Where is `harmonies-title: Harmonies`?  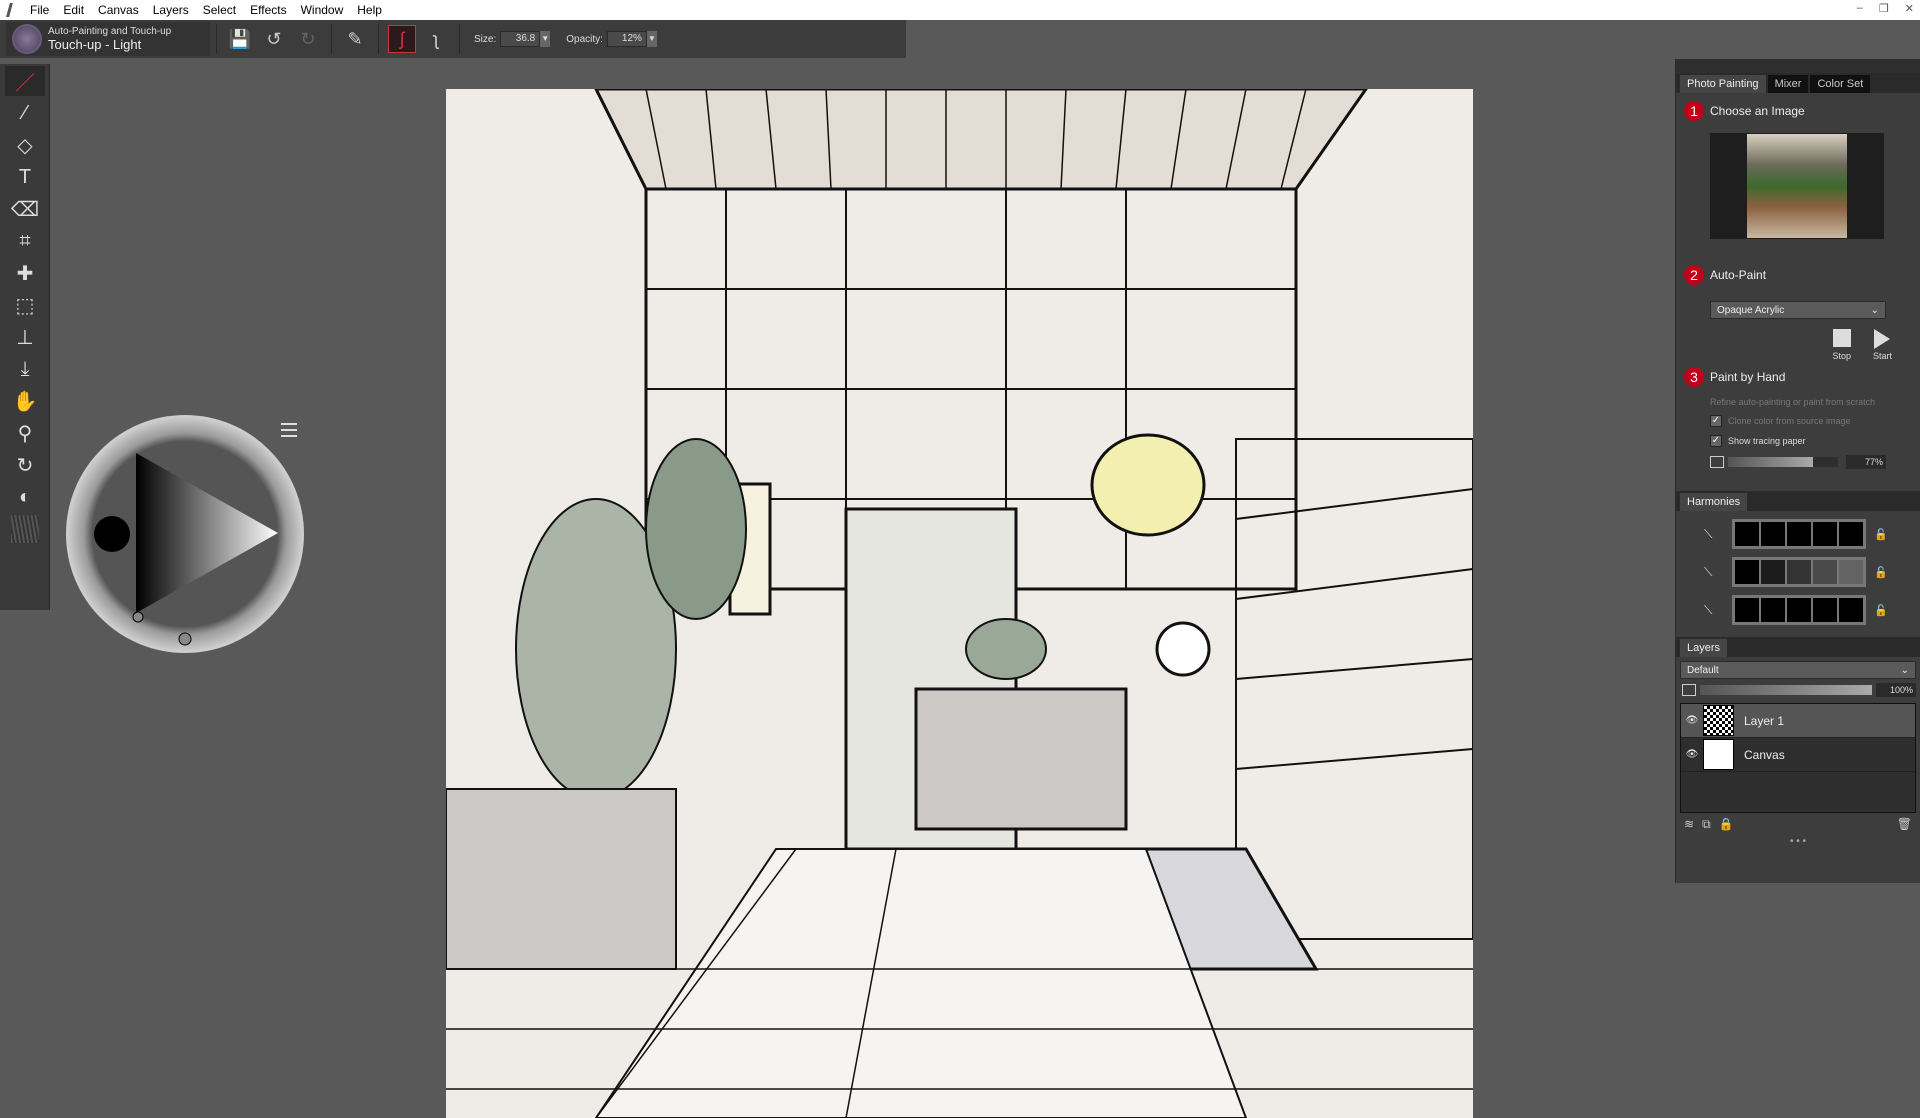 harmonies-title: Harmonies is located at coordinates (1714, 502).